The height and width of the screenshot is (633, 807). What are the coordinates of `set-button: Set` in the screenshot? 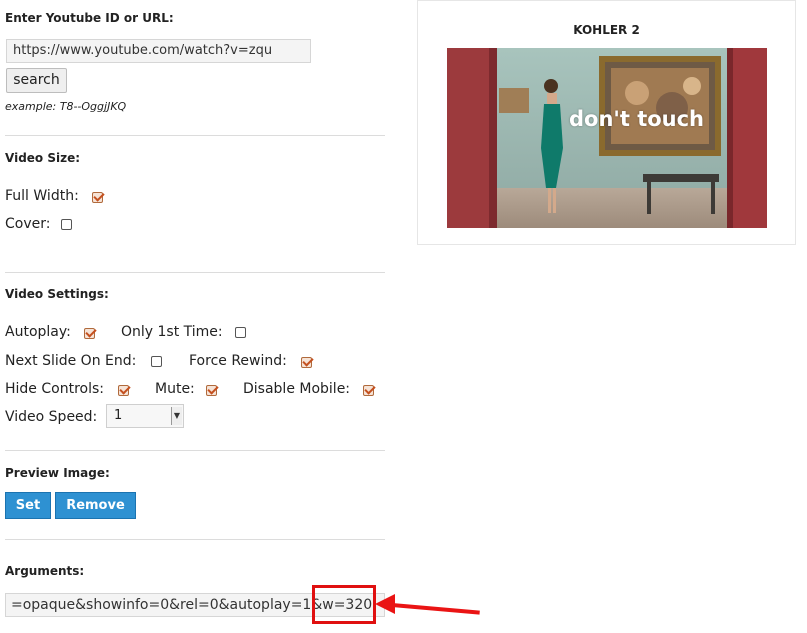 It's located at (28, 505).